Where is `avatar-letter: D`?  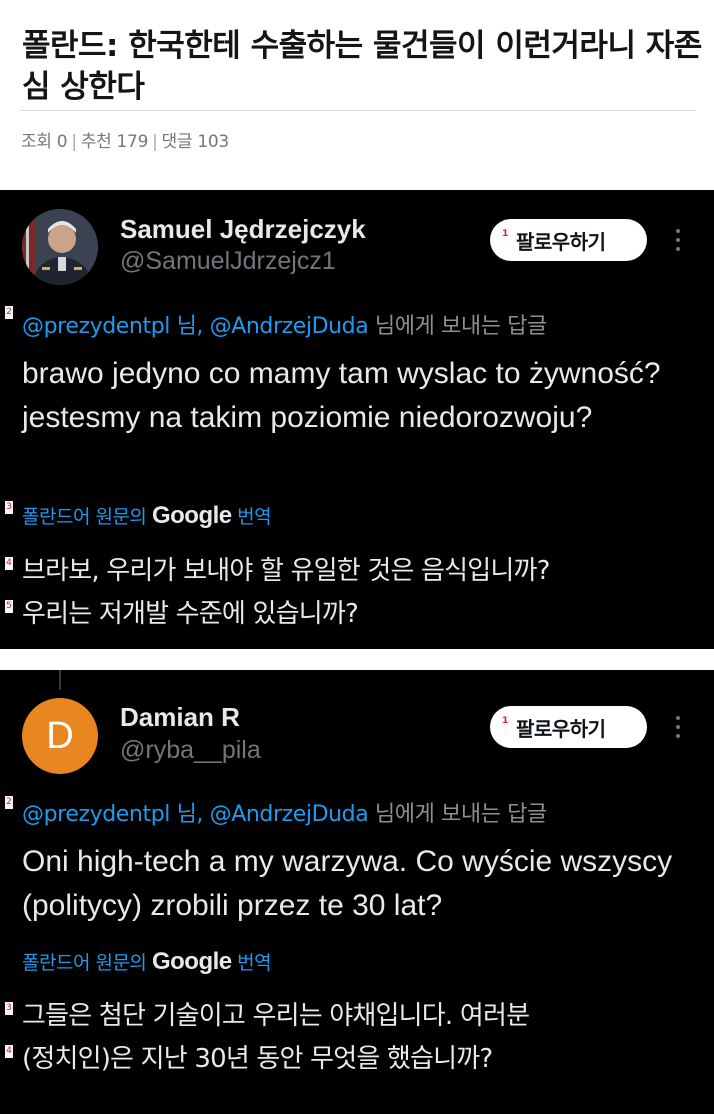
avatar-letter: D is located at coordinates (60, 735).